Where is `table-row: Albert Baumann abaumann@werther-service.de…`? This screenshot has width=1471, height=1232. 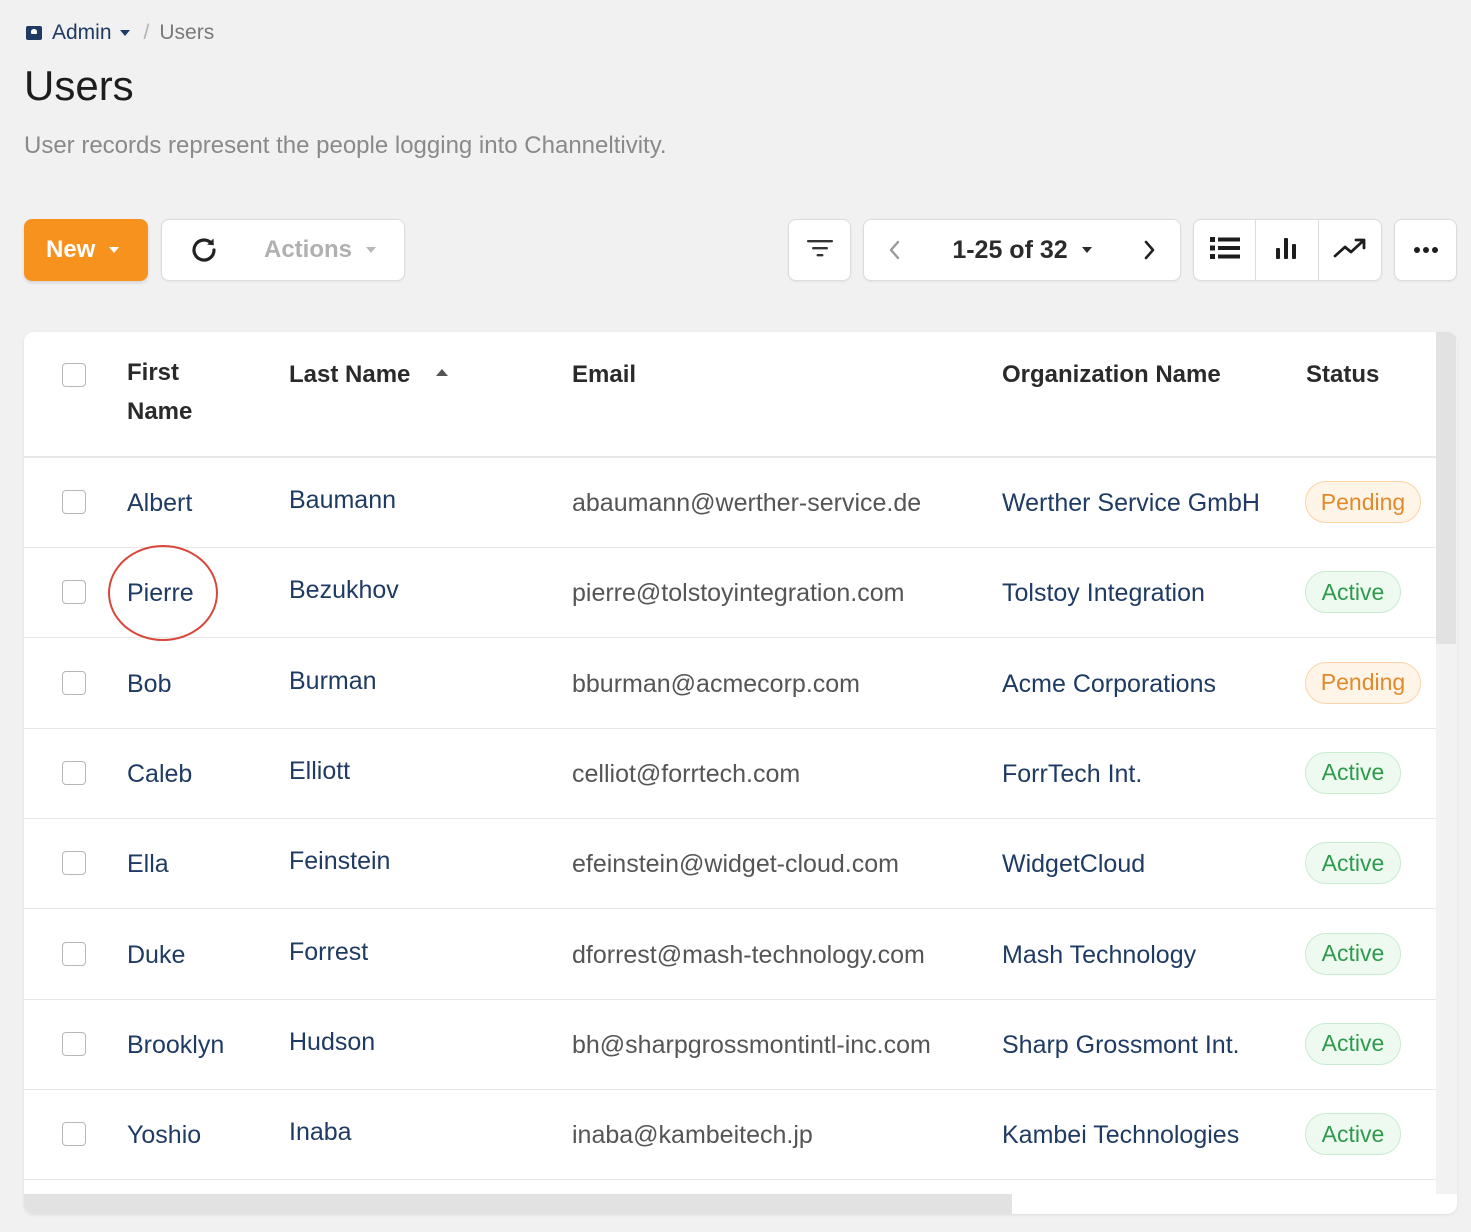
table-row: Albert Baumann abaumann@werther-service.de… is located at coordinates (730, 502).